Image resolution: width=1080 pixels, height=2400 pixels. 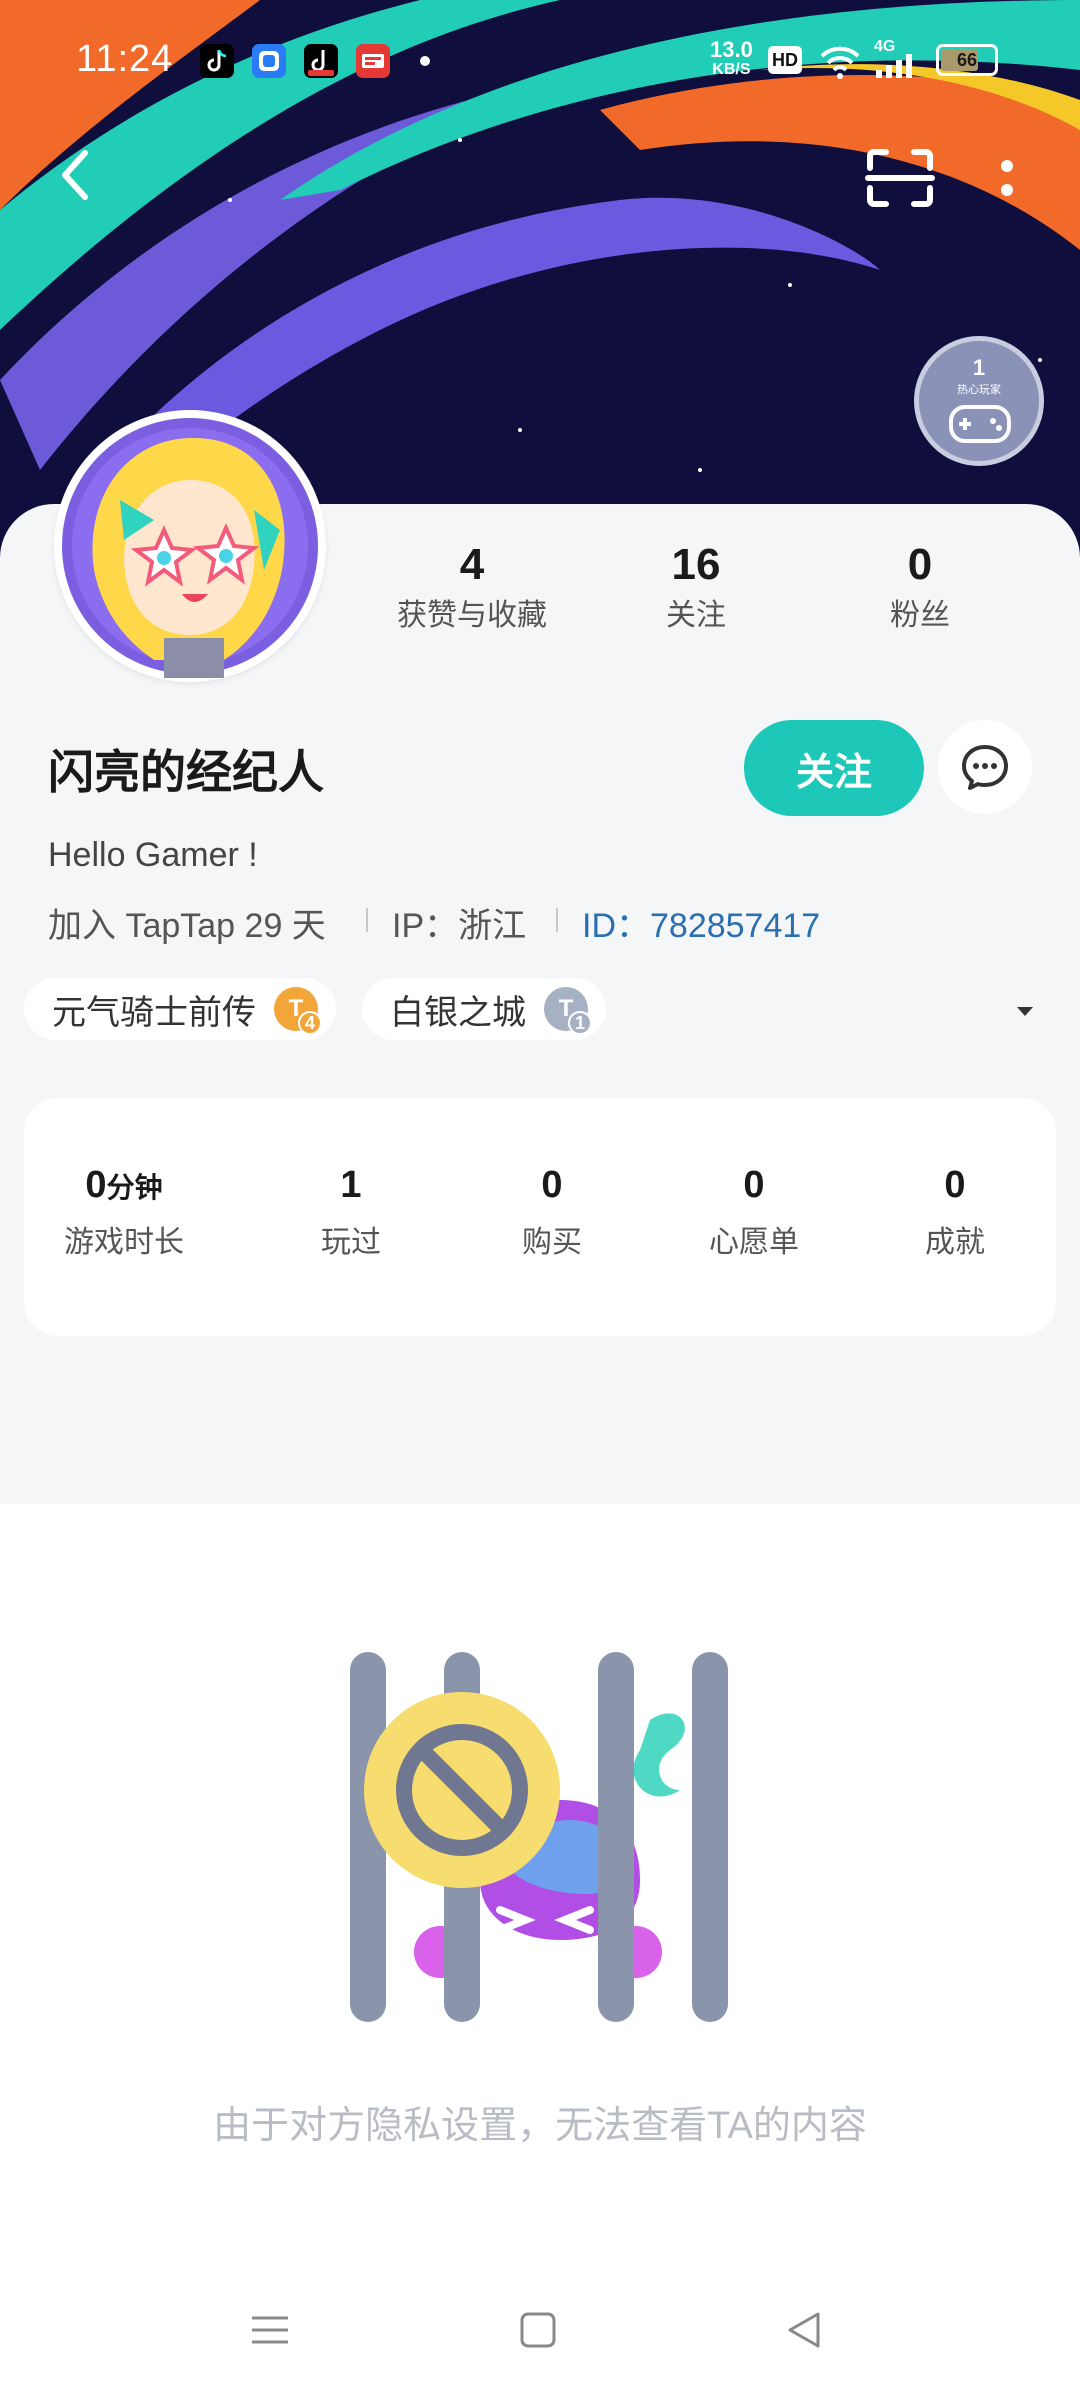 I want to click on dropdown-triangle-icon, so click(x=1025, y=1011).